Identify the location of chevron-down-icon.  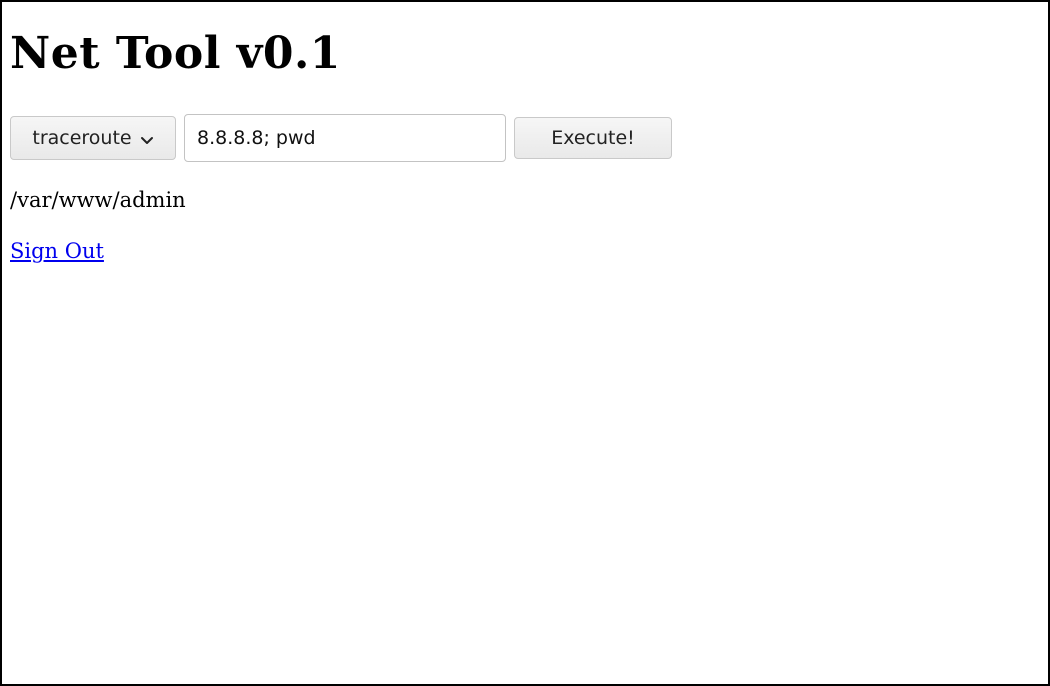
(147, 138).